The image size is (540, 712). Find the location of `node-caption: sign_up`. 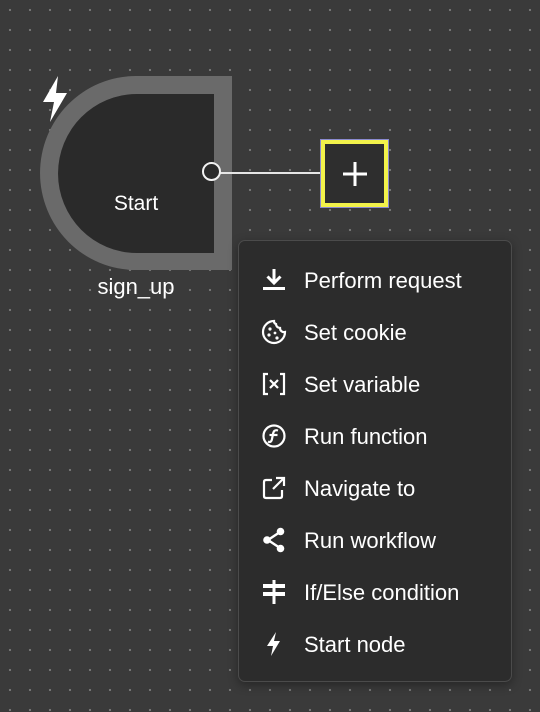

node-caption: sign_up is located at coordinates (136, 286).